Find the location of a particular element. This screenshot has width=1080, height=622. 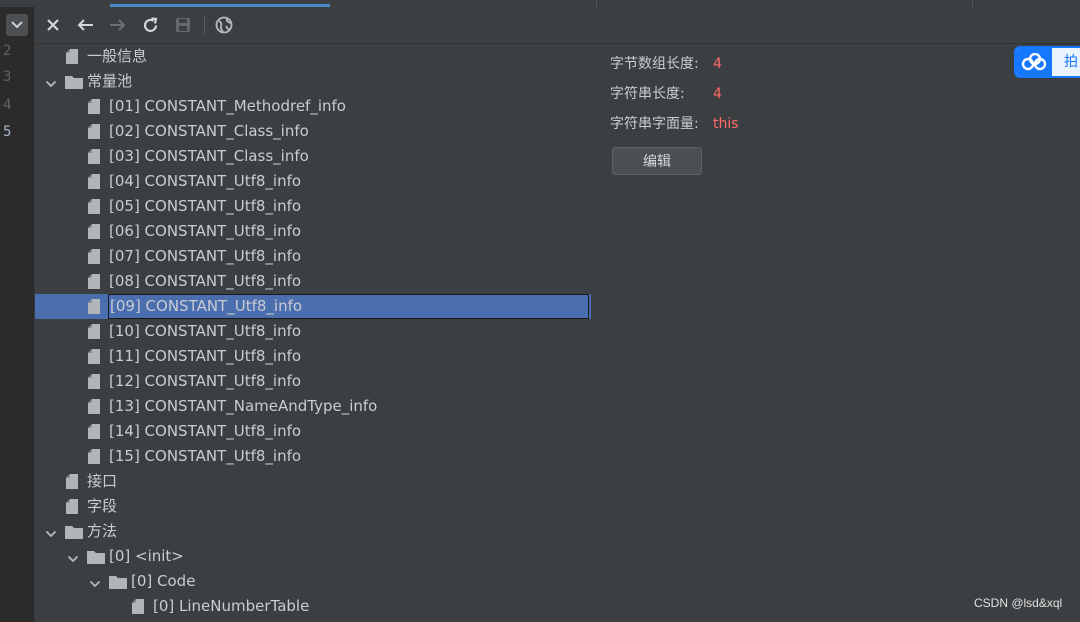

literal-row: 字符串字面量: this is located at coordinates (674, 124).